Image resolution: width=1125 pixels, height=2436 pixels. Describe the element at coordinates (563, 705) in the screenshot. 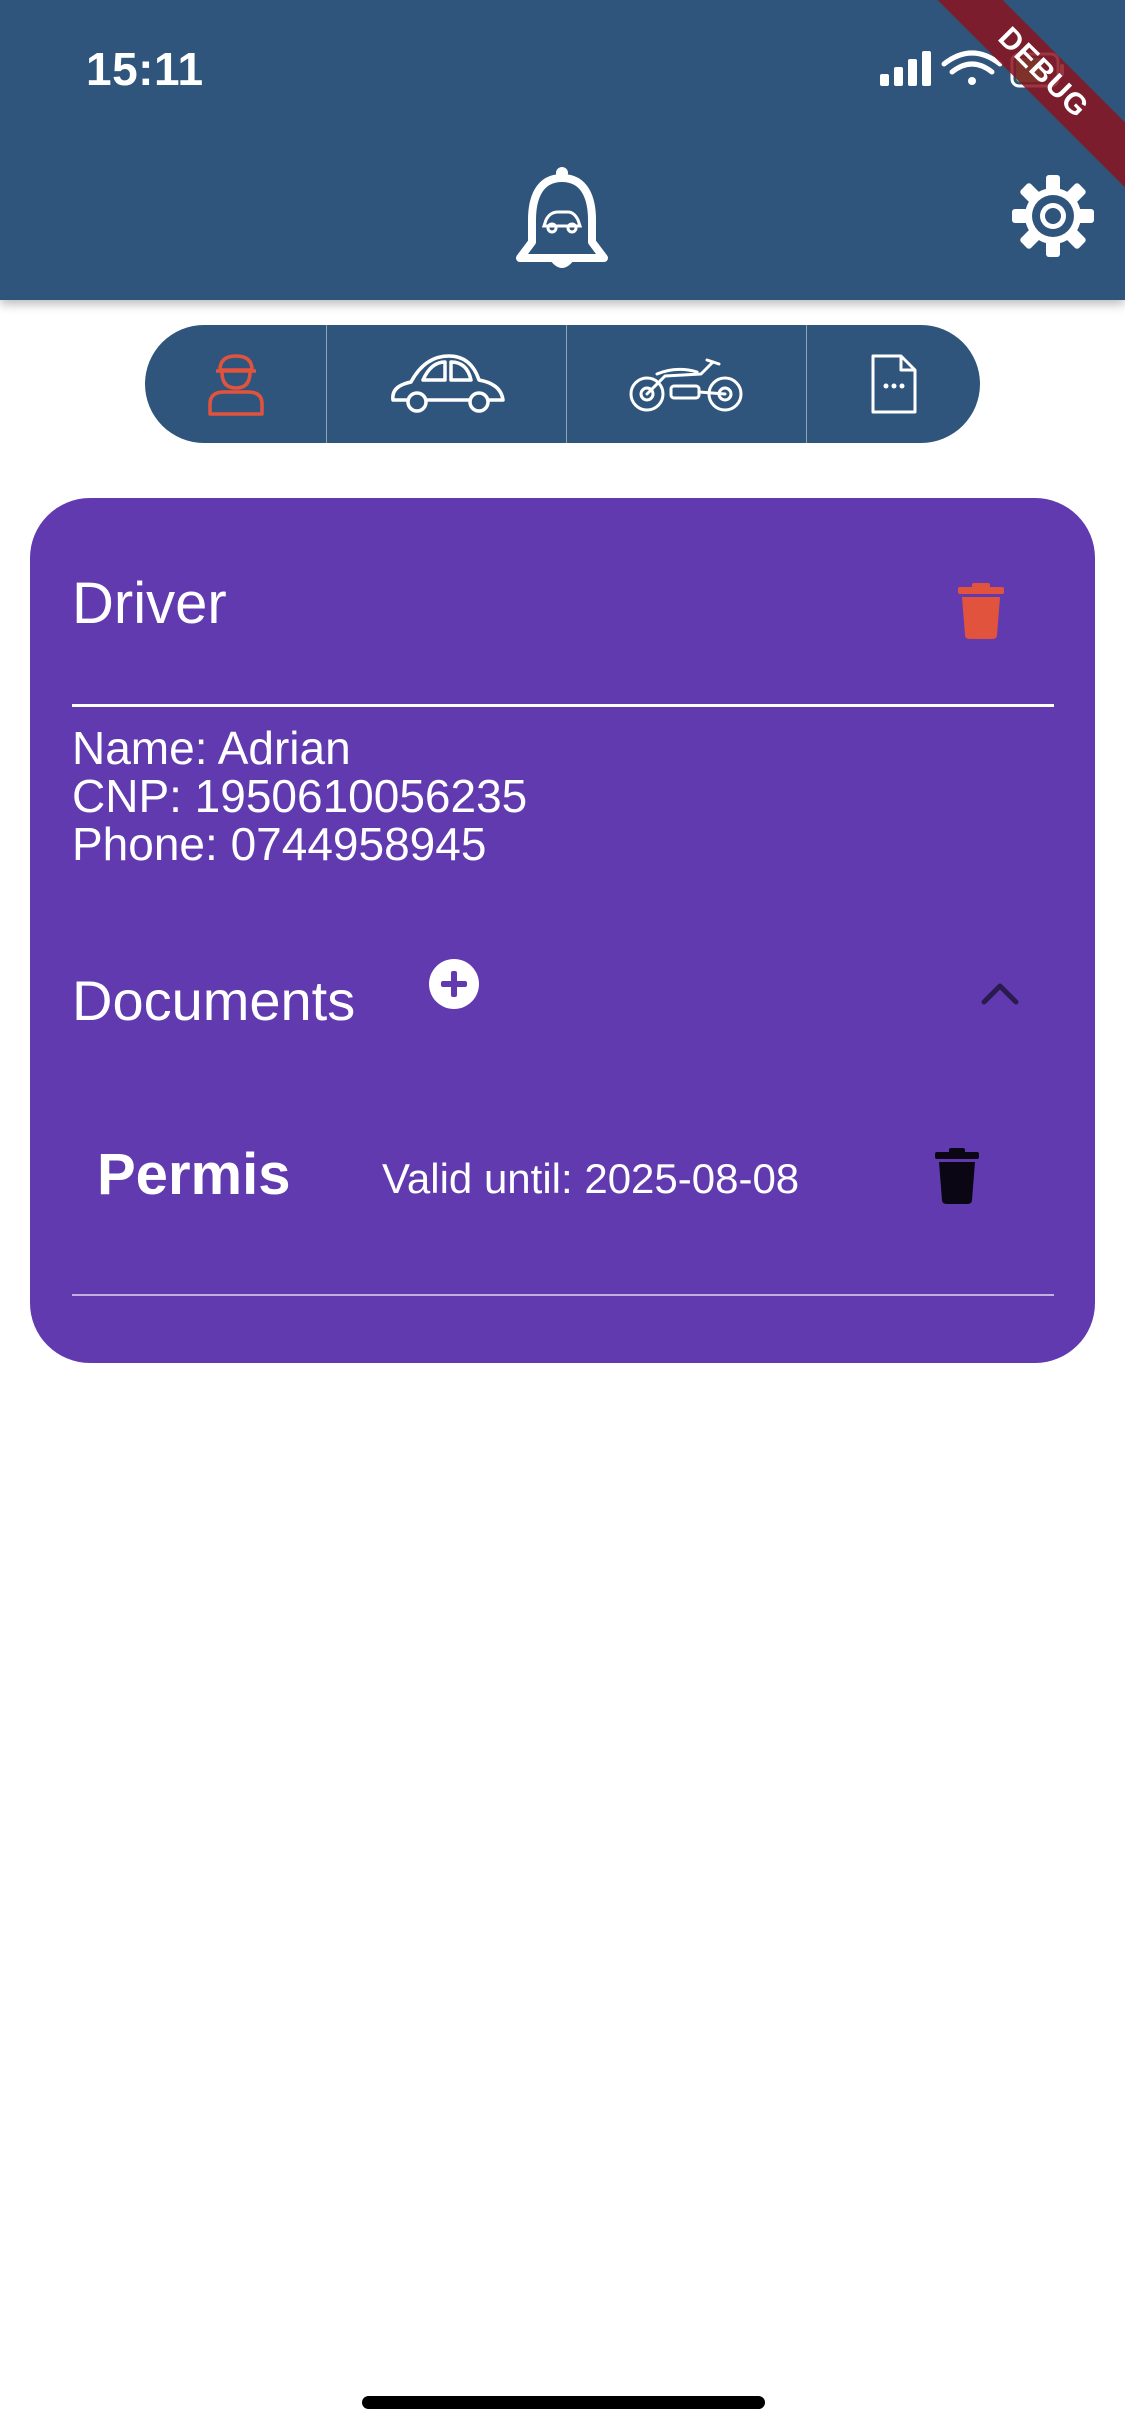

I see `title-divider` at that location.